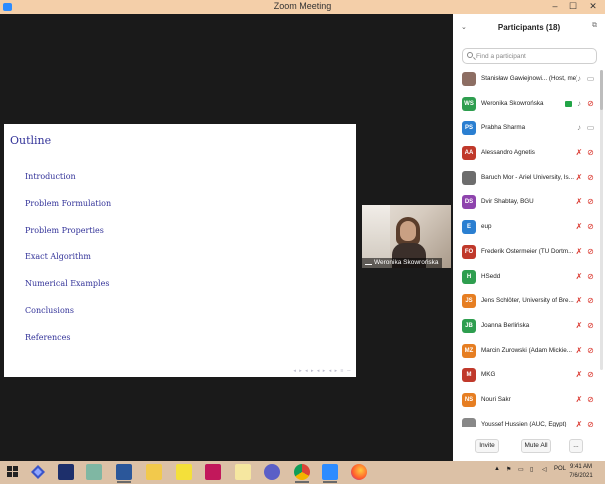 This screenshot has height=484, width=605. Describe the element at coordinates (529, 420) in the screenshot. I see `participant-row: Youssef Hussien (AUC, Egypt) ✗ ⊘` at that location.